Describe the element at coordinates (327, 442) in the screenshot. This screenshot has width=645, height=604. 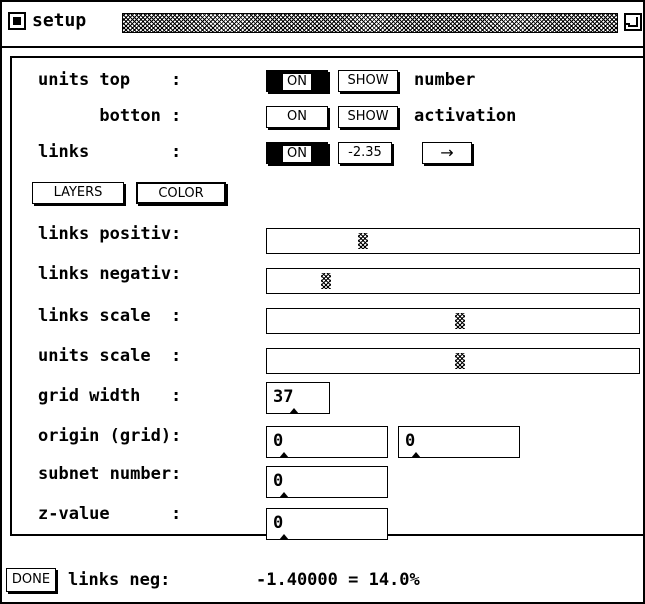
I see `origin-x-field: 0` at that location.